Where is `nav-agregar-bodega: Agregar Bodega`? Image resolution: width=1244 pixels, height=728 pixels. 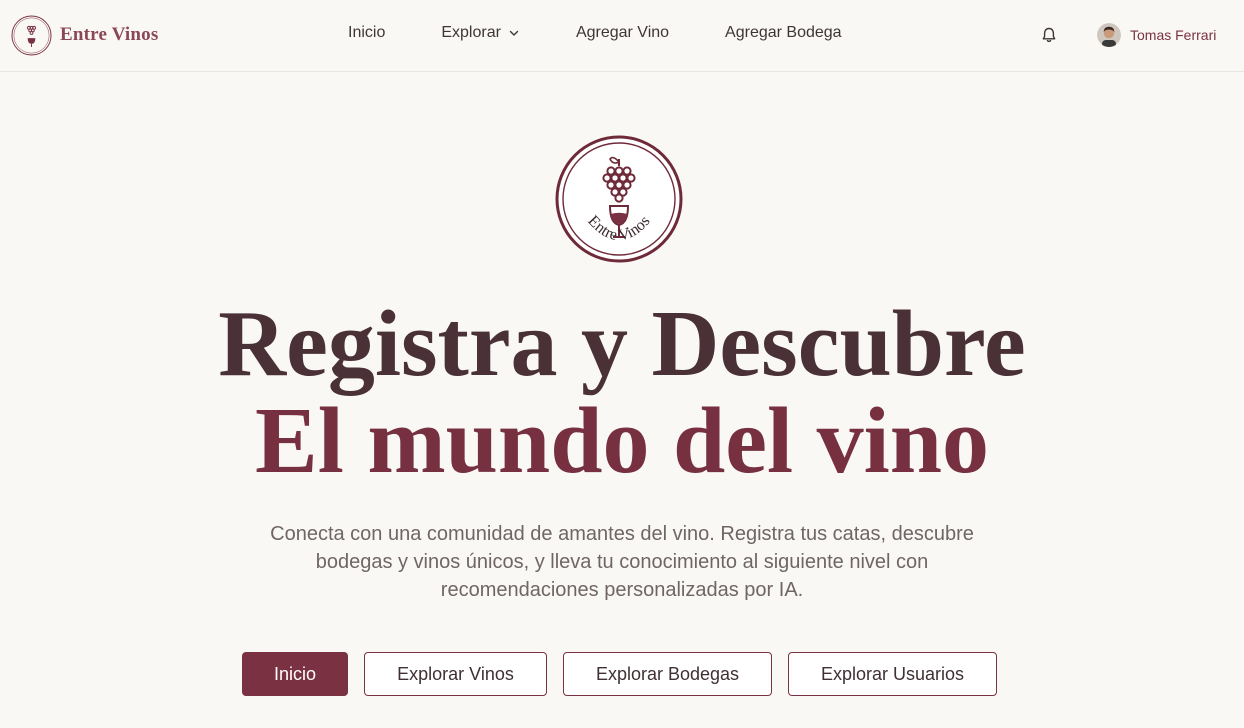
nav-agregar-bodega: Agregar Bodega is located at coordinates (783, 33).